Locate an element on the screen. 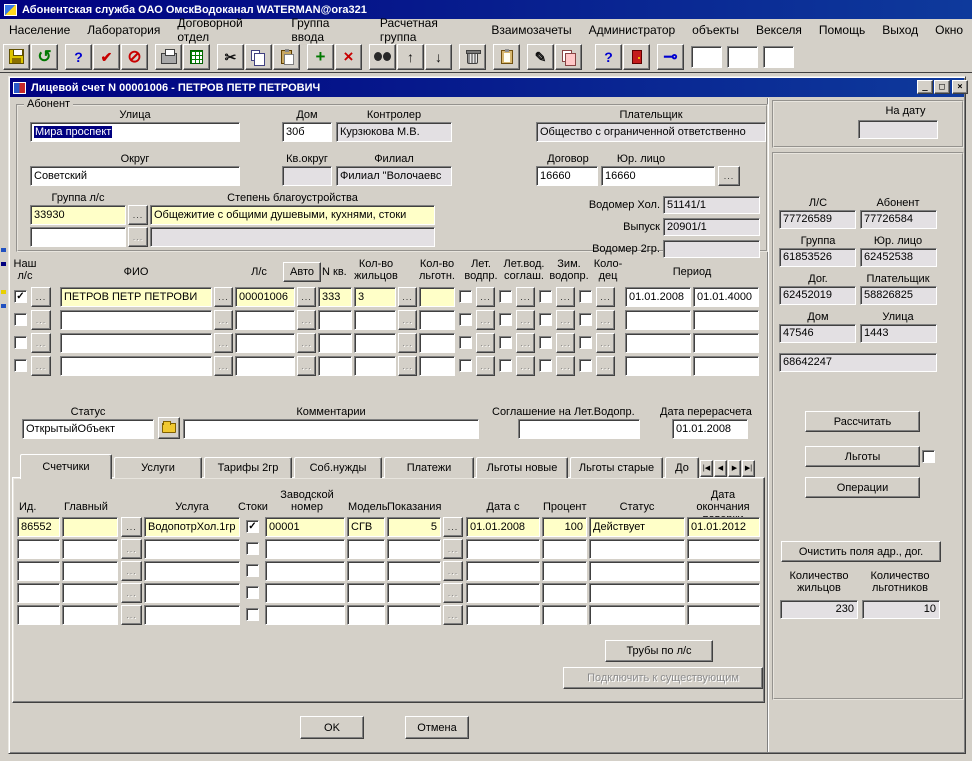 This screenshot has height=761, width=972. menu-item-gruppa-vvoda: Группа ввода is located at coordinates (327, 30).